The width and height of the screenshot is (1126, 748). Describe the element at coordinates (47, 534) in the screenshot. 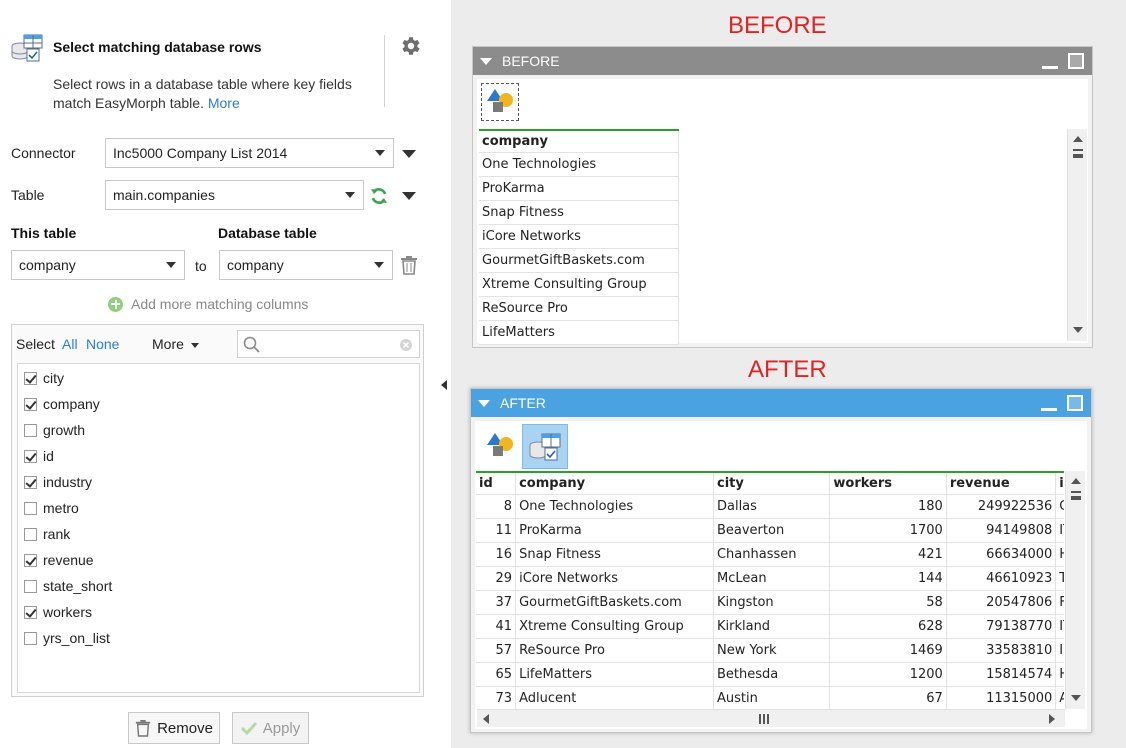

I see `column-checkbox-row: rank` at that location.